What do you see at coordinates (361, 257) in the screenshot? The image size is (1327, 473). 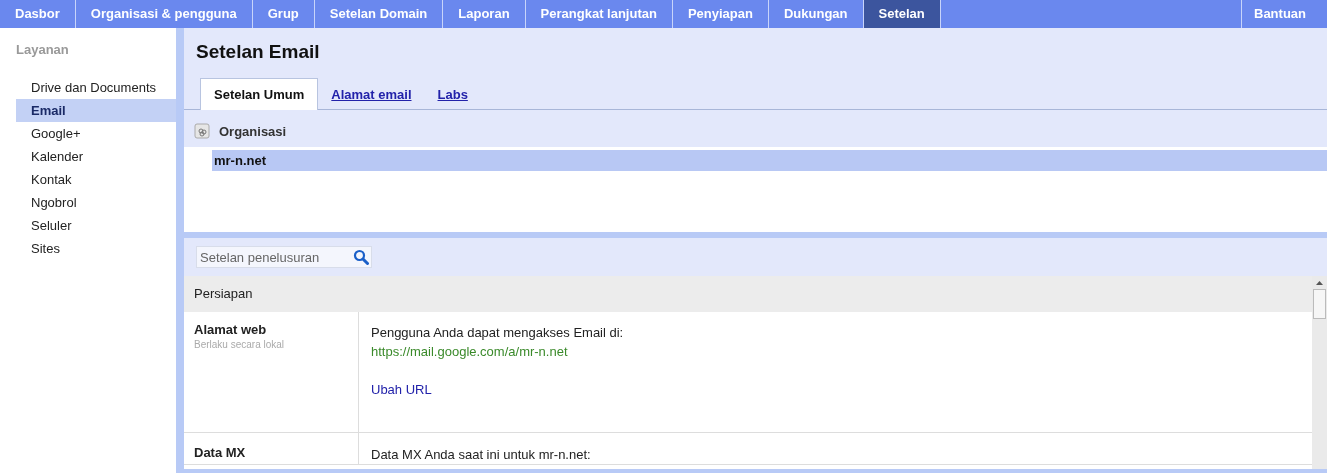 I see `search-icon` at bounding box center [361, 257].